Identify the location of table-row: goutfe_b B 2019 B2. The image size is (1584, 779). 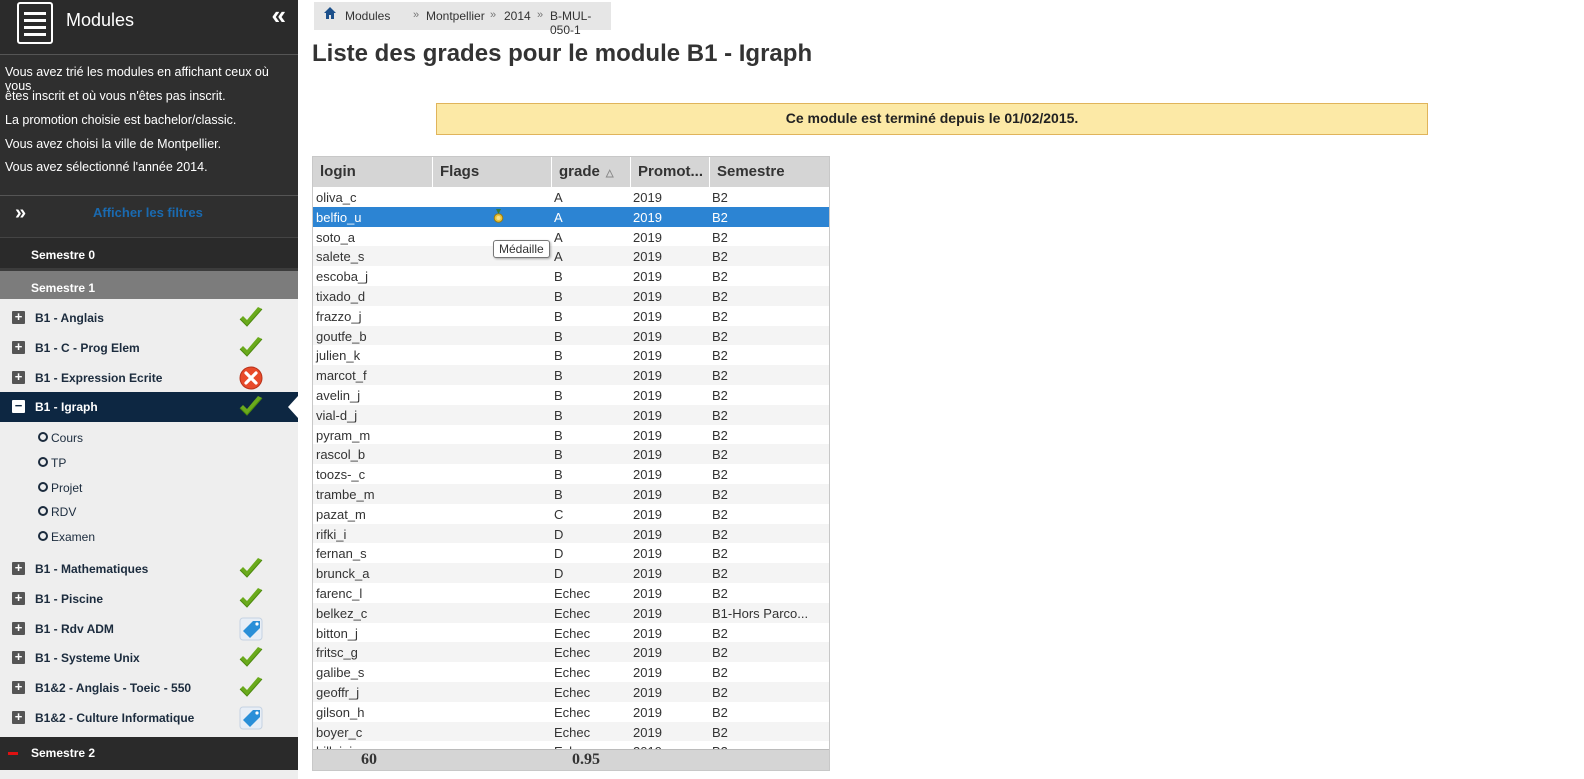
(571, 335).